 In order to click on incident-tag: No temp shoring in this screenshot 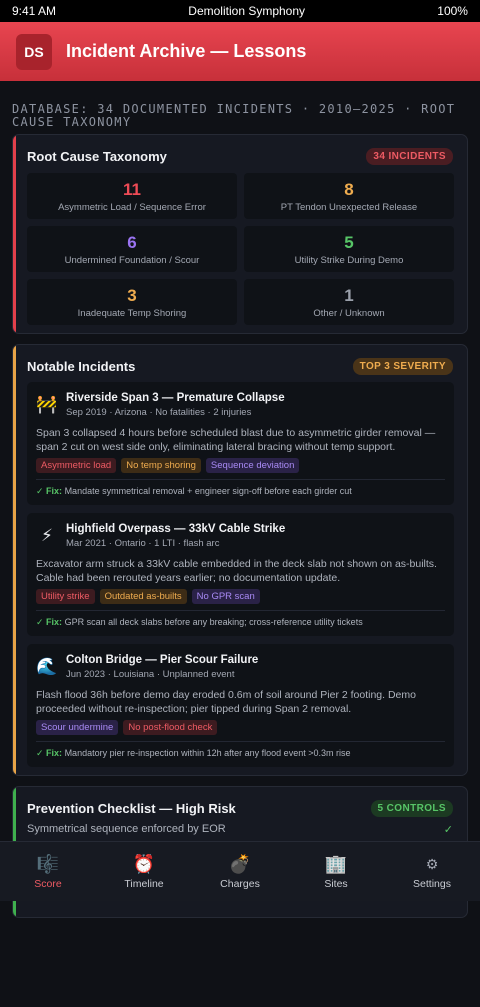, I will do `click(161, 465)`.